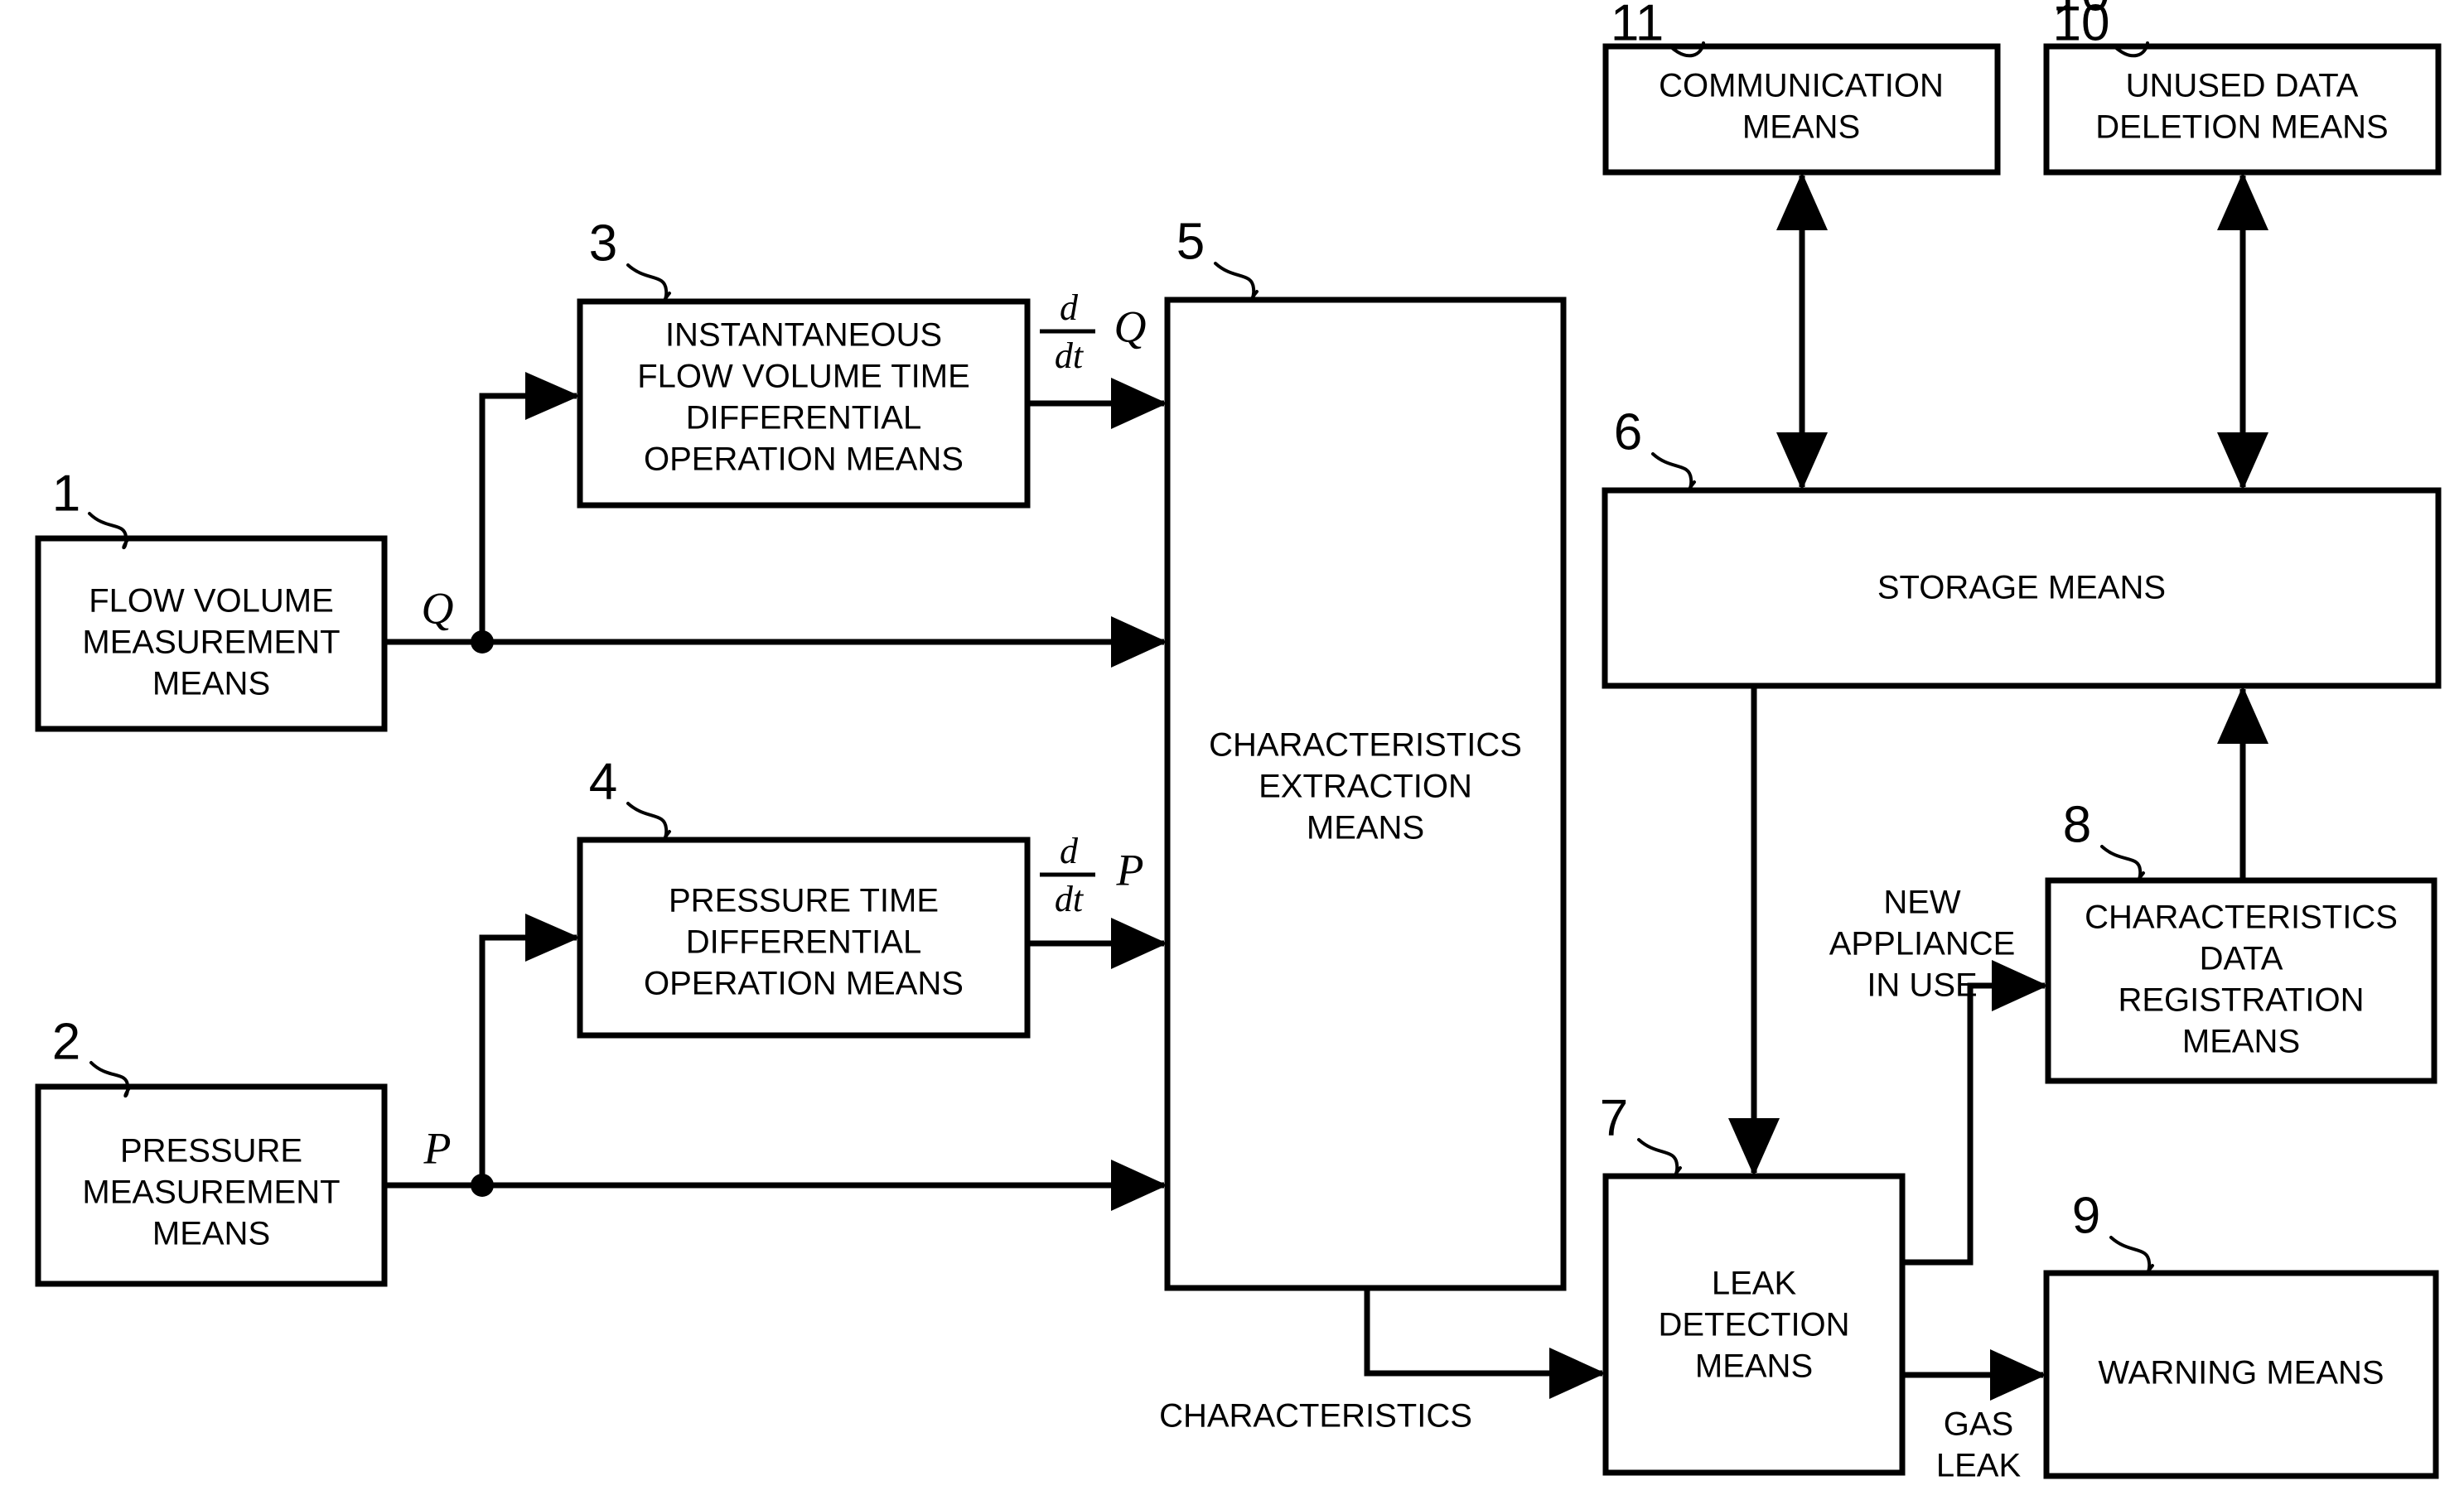 The height and width of the screenshot is (1500, 2464). I want to click on gas-leak-line-1: GAS, so click(1978, 1424).